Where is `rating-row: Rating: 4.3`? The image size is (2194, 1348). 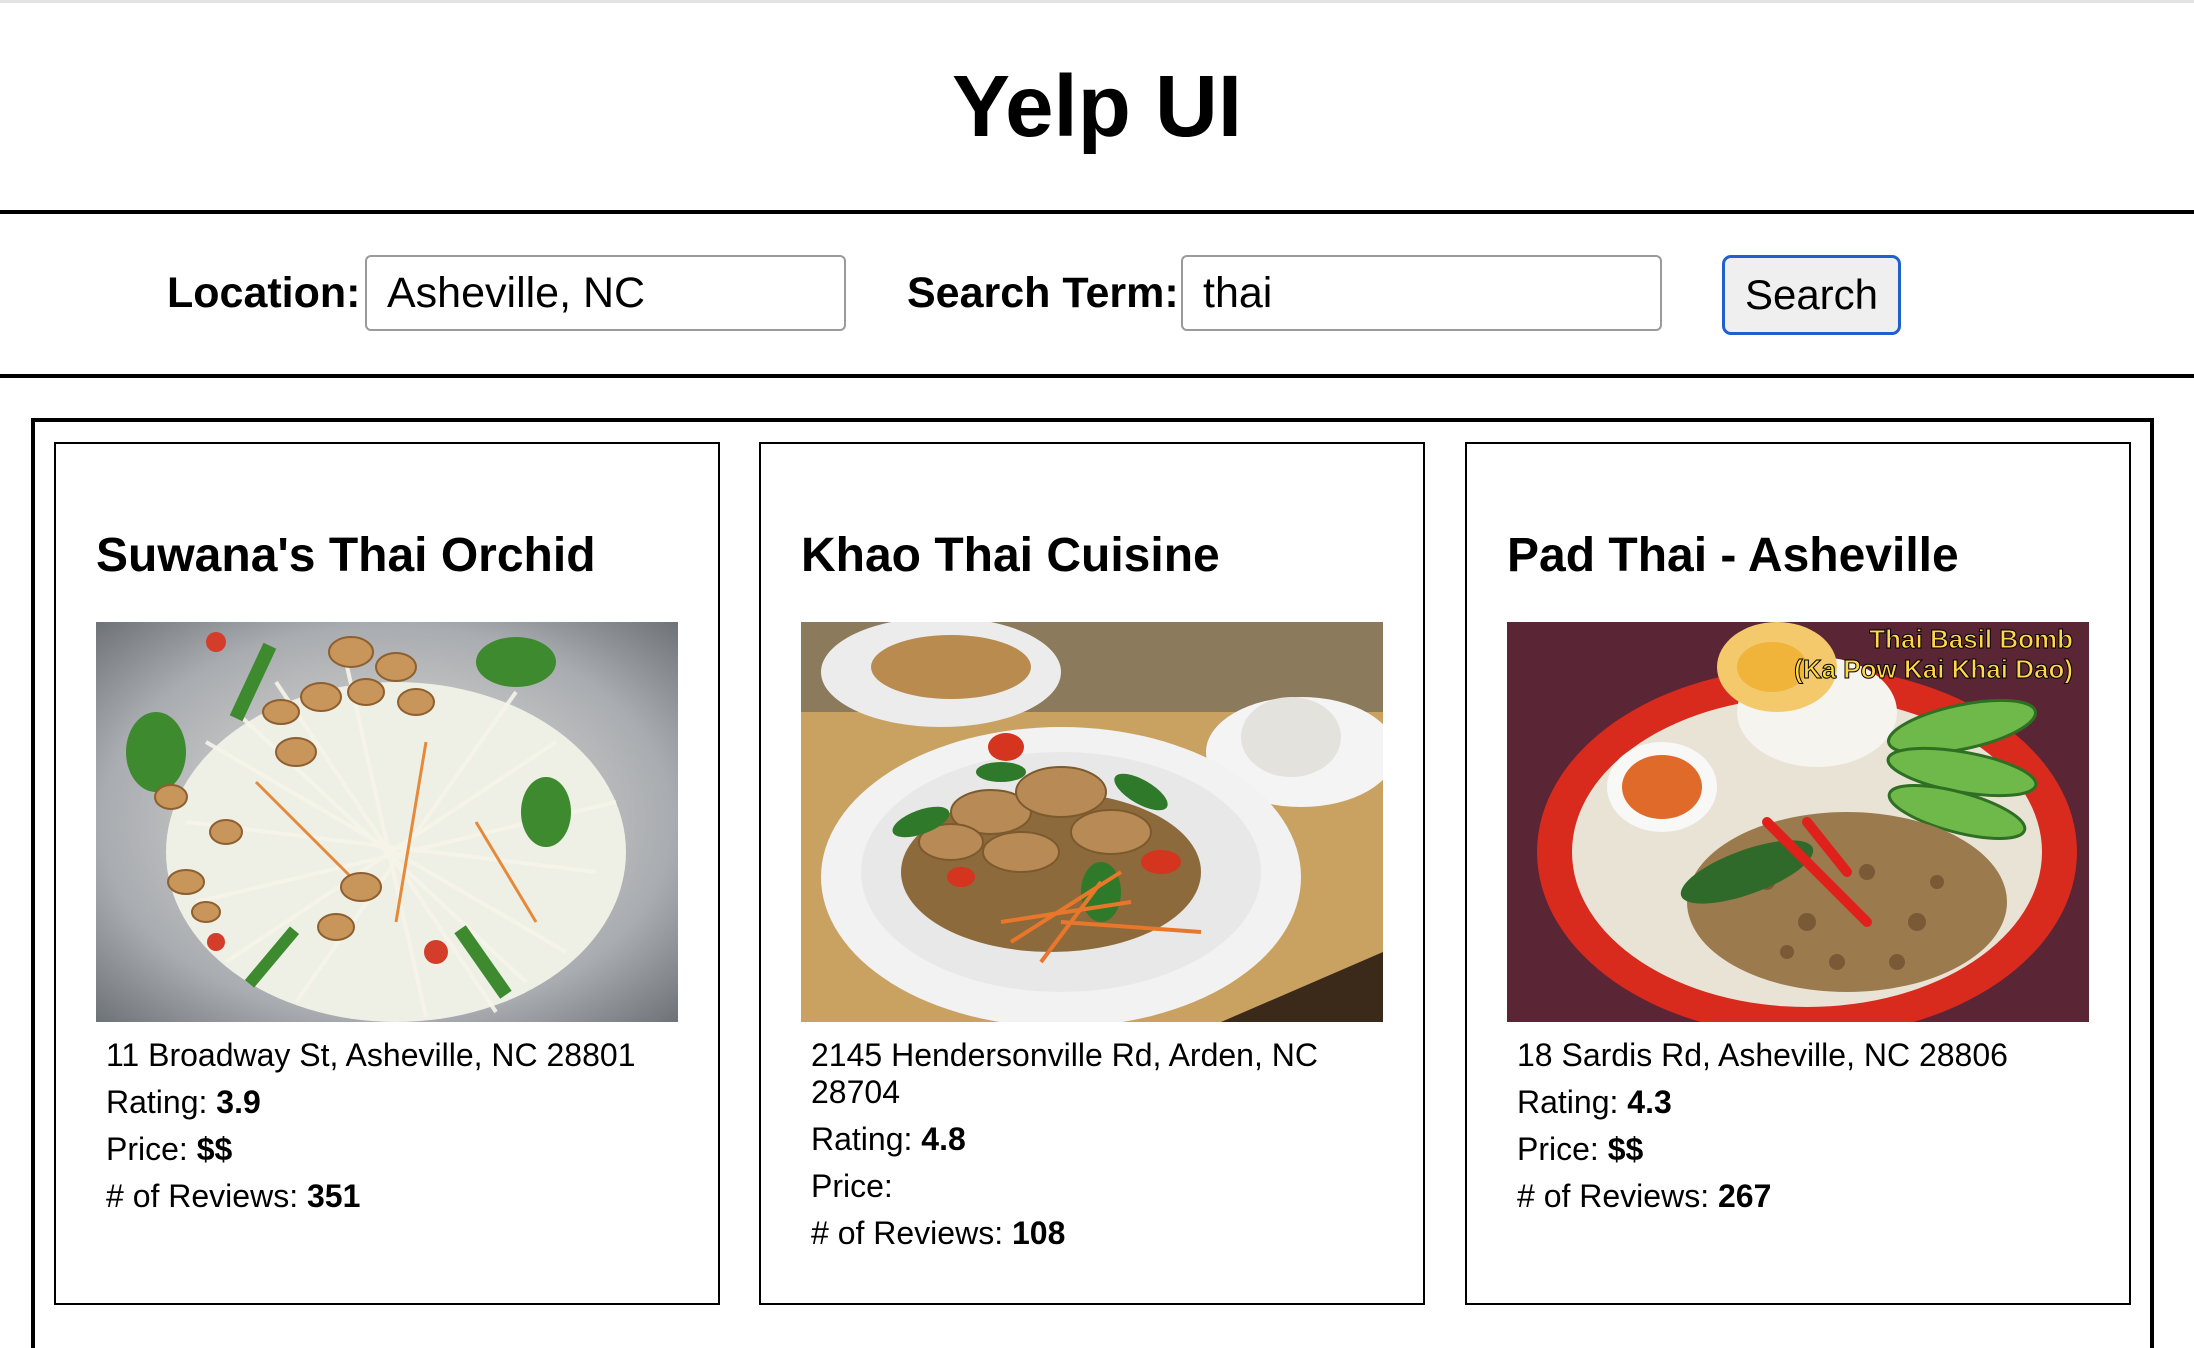 rating-row: Rating: 4.3 is located at coordinates (1797, 1102).